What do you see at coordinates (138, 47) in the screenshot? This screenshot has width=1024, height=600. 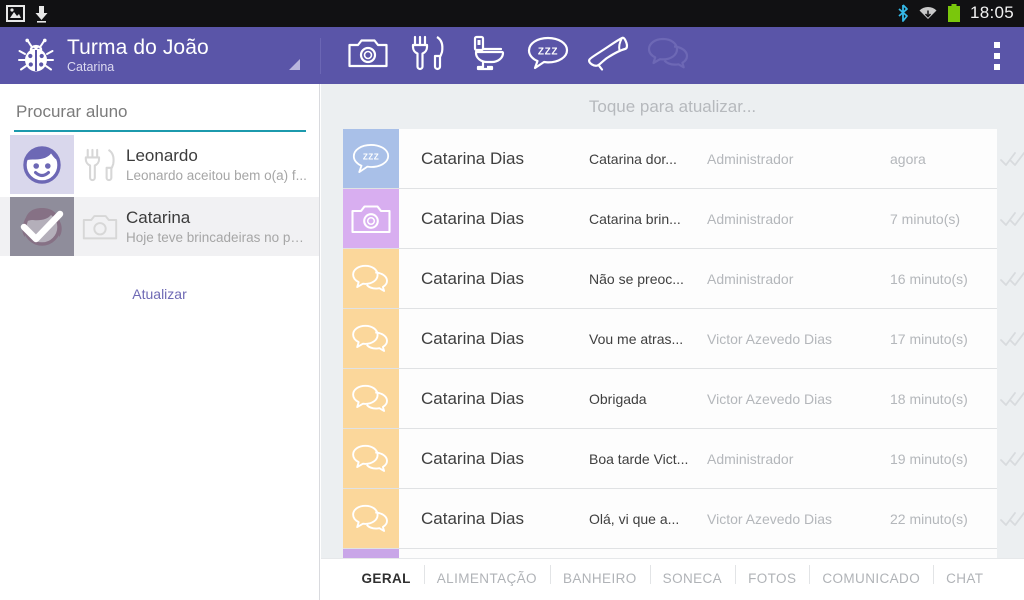 I see `page-title: Turma do João` at bounding box center [138, 47].